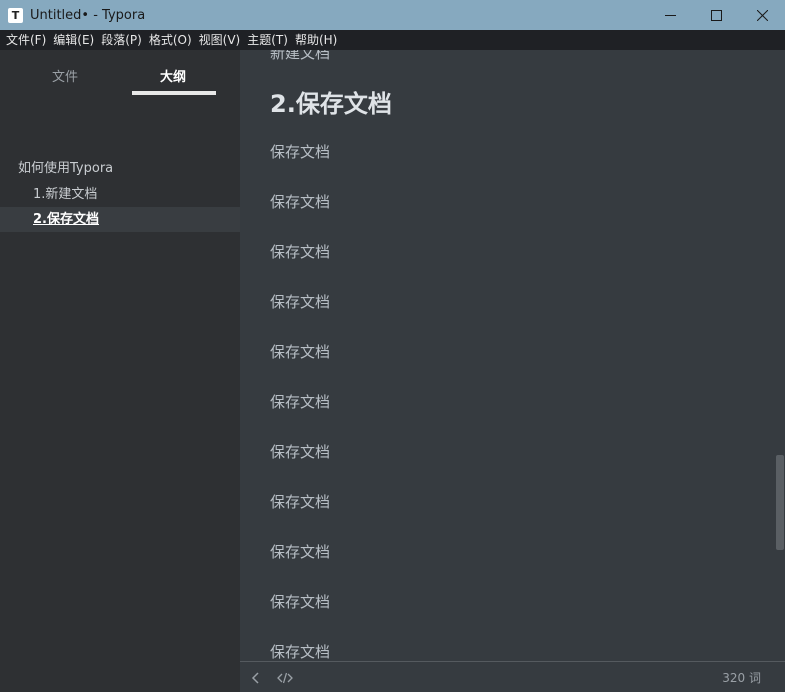 The height and width of the screenshot is (692, 785). I want to click on partial-text-line: 新建文档, so click(300, 56).